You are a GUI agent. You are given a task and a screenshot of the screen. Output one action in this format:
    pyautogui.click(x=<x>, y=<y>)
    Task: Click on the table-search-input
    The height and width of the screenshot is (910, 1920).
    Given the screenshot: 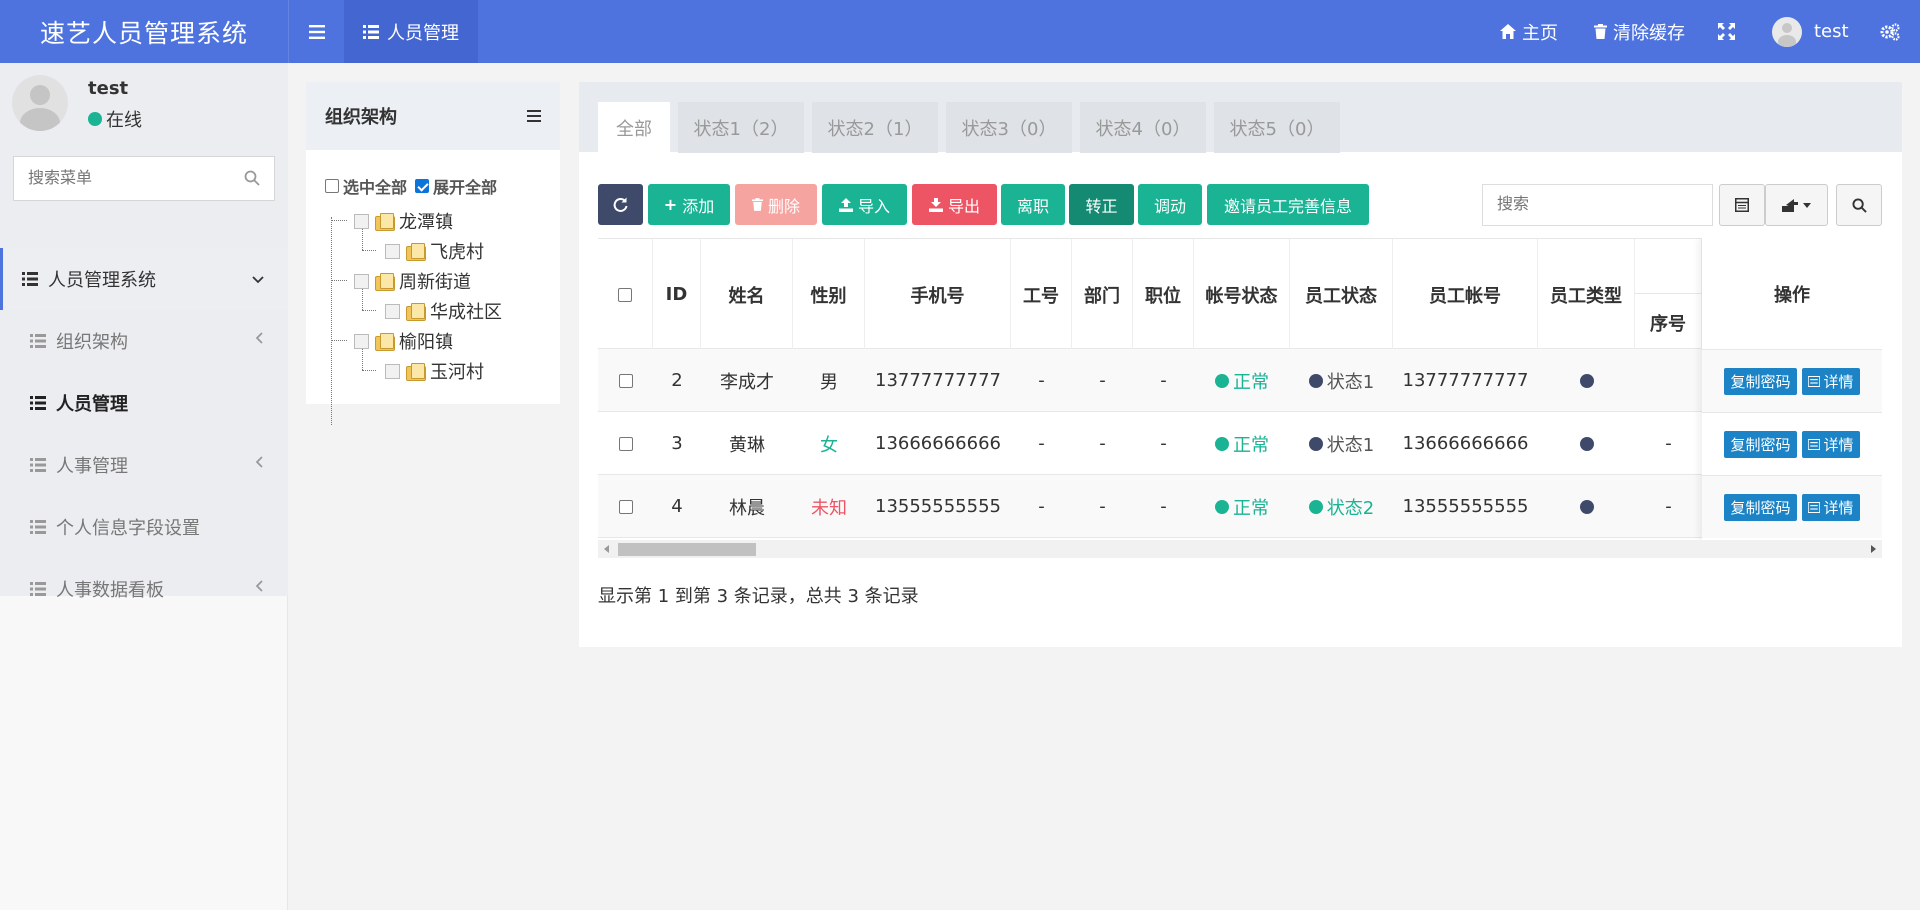 What is the action you would take?
    pyautogui.click(x=1597, y=205)
    